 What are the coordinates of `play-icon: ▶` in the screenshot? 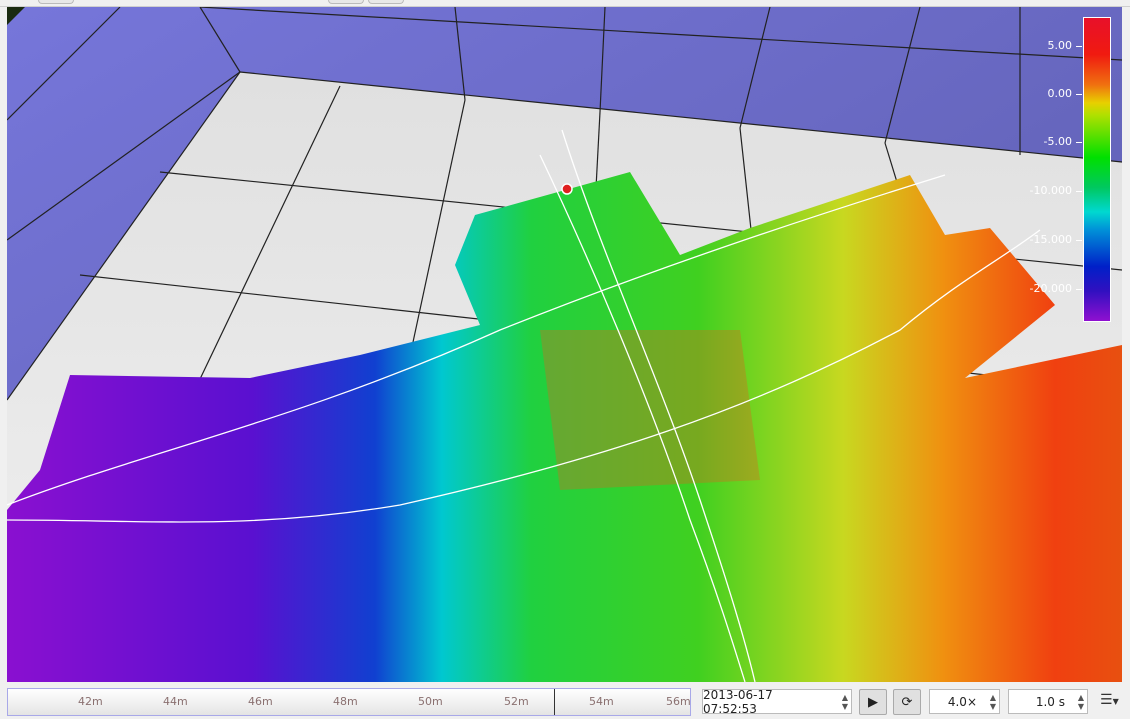 It's located at (873, 702).